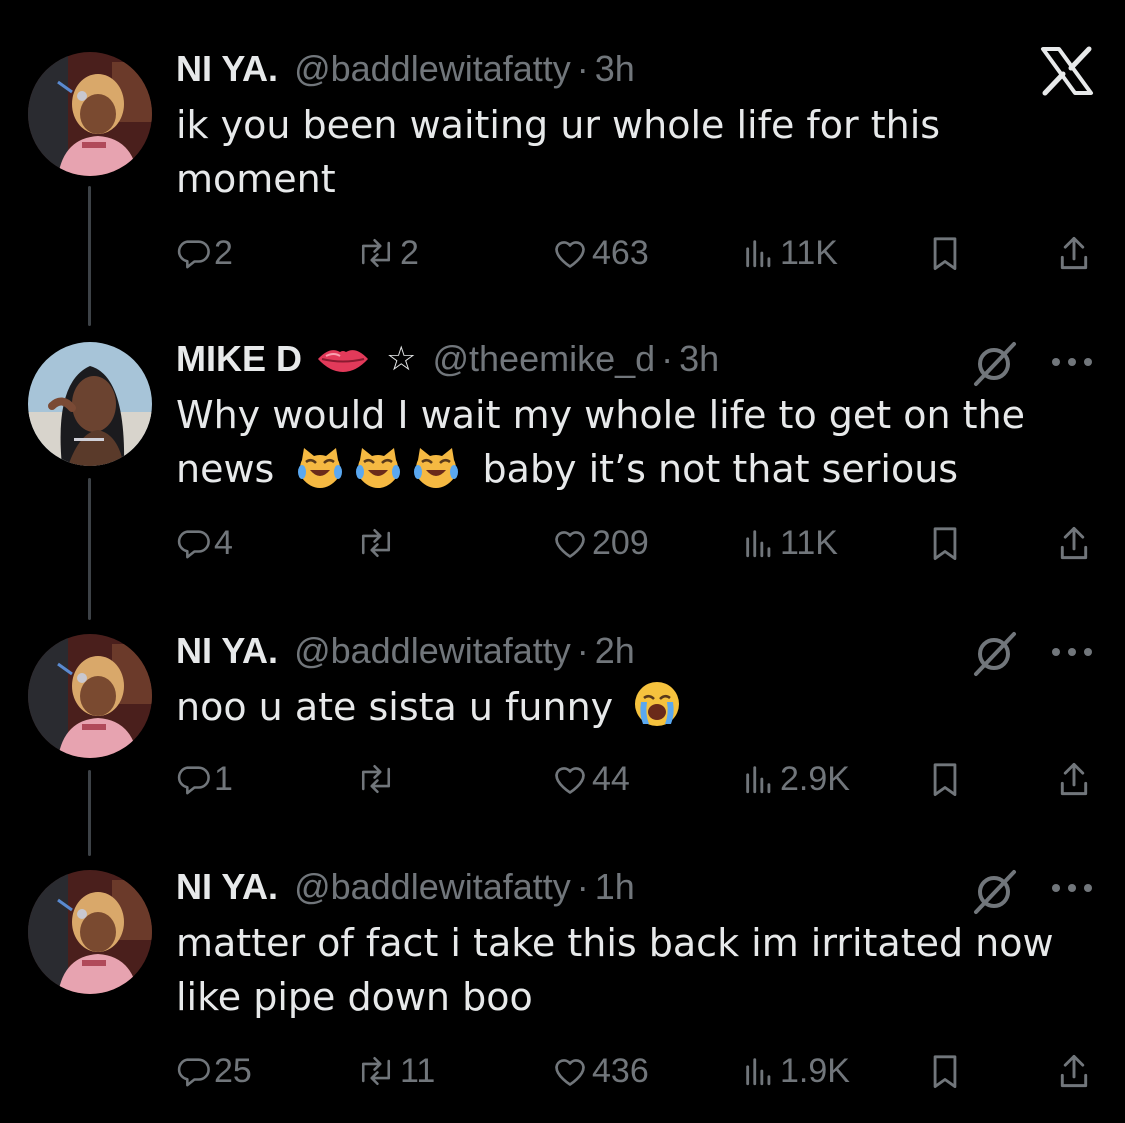 Image resolution: width=1125 pixels, height=1123 pixels. What do you see at coordinates (223, 542) in the screenshot?
I see `reply-count: 4` at bounding box center [223, 542].